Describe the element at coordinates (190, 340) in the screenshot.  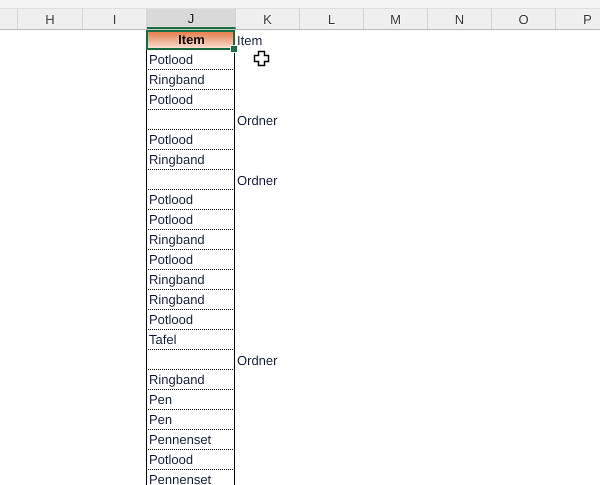
I see `table-cell: Tafel` at that location.